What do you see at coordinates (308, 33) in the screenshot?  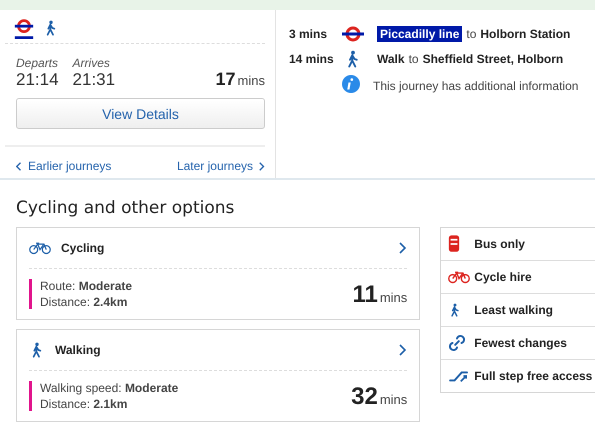 I see `leg-duration: 3 mins` at bounding box center [308, 33].